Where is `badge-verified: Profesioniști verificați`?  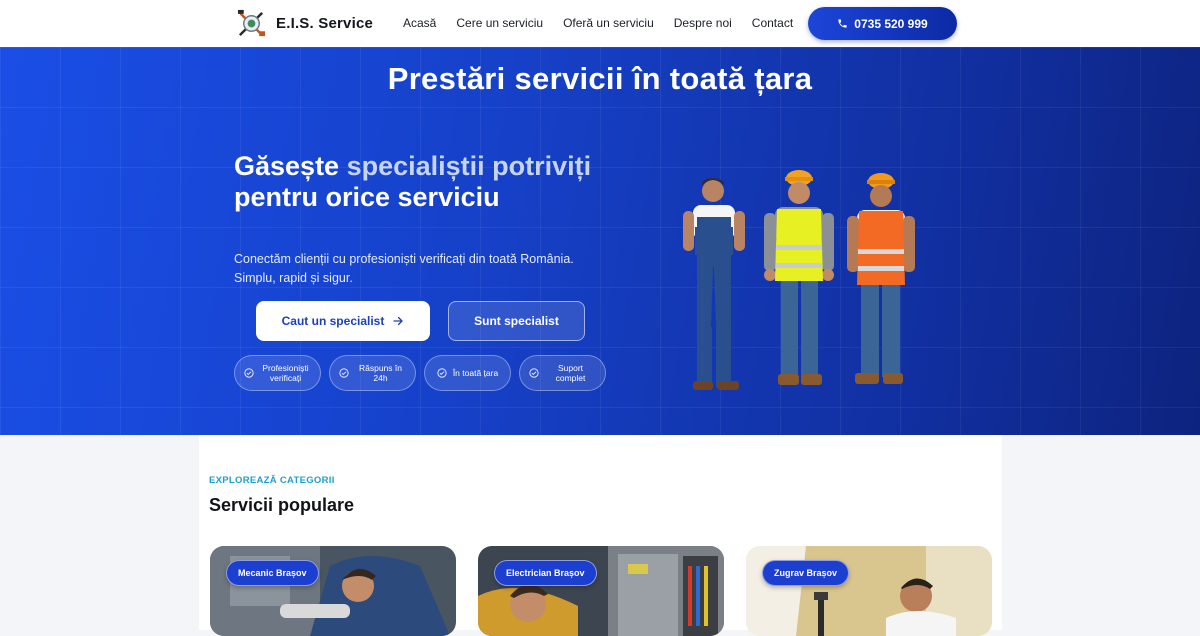
badge-verified: Profesioniști verificați is located at coordinates (277, 373).